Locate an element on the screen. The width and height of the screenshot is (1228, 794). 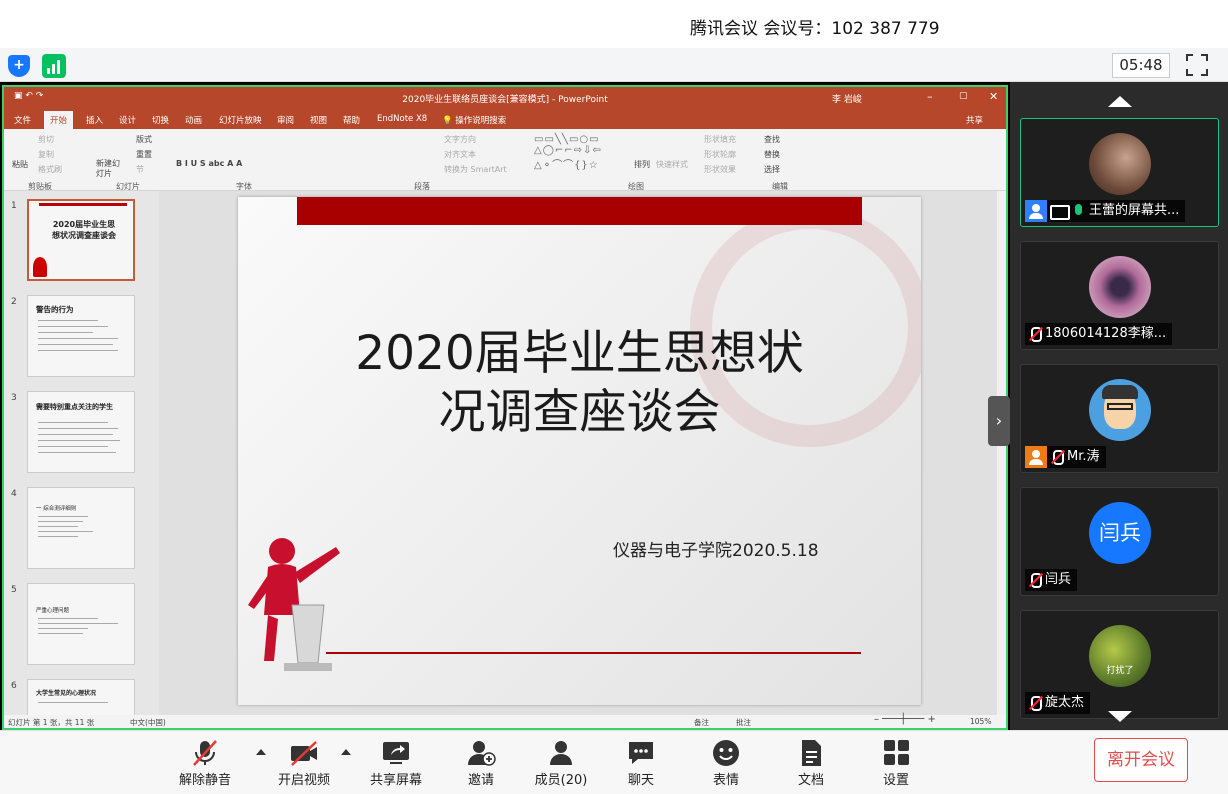
tell-me-search: 💡 操作说明搜索 is located at coordinates (474, 120).